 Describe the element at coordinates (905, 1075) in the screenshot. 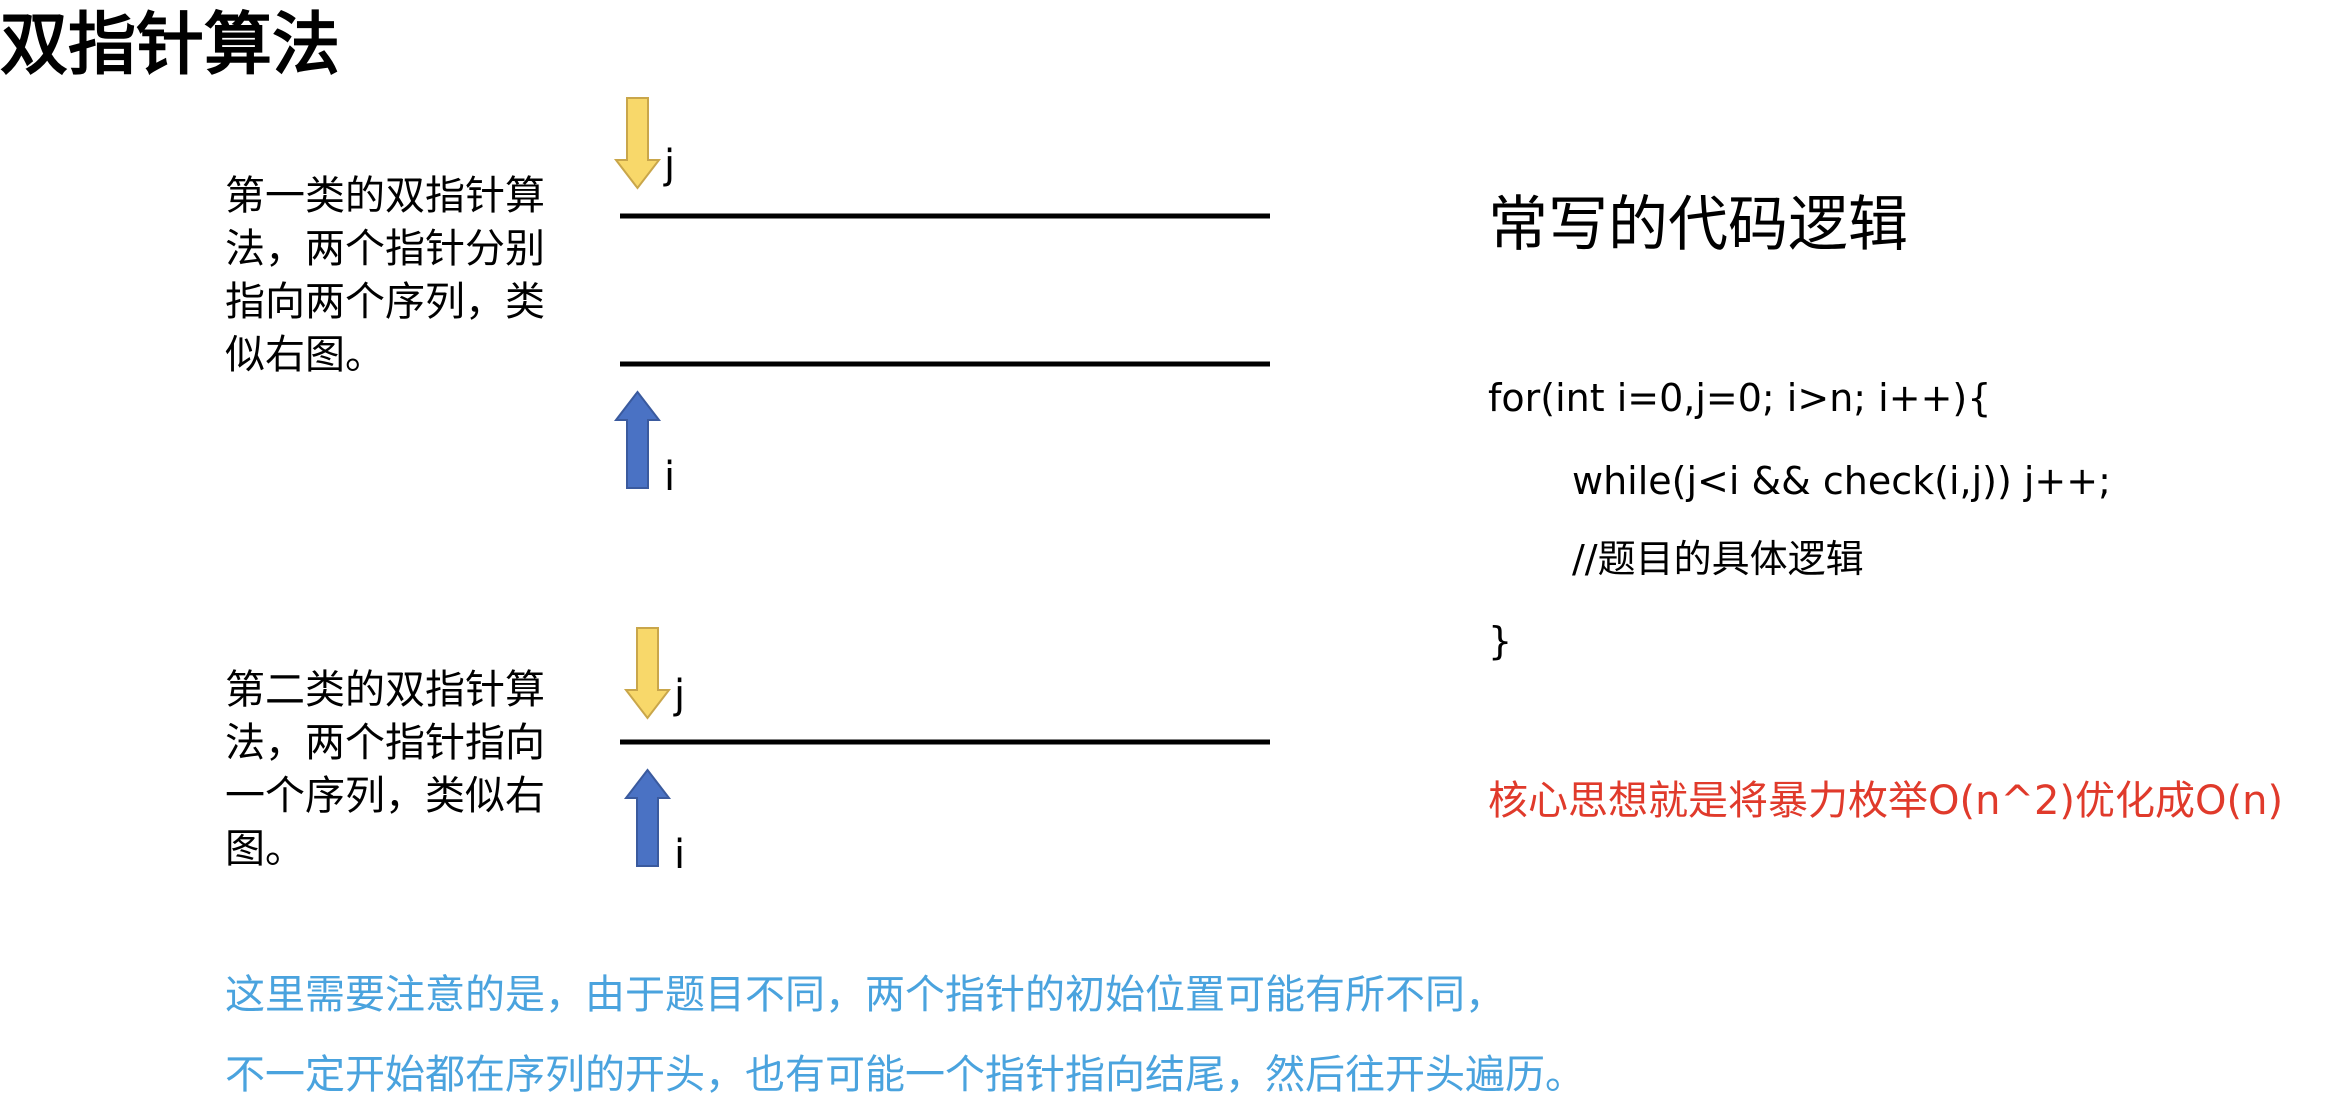

I see `note-line: 不一定开始都在序列的开头，也有可能一个指针指向结尾，然后往开头遍历。` at that location.